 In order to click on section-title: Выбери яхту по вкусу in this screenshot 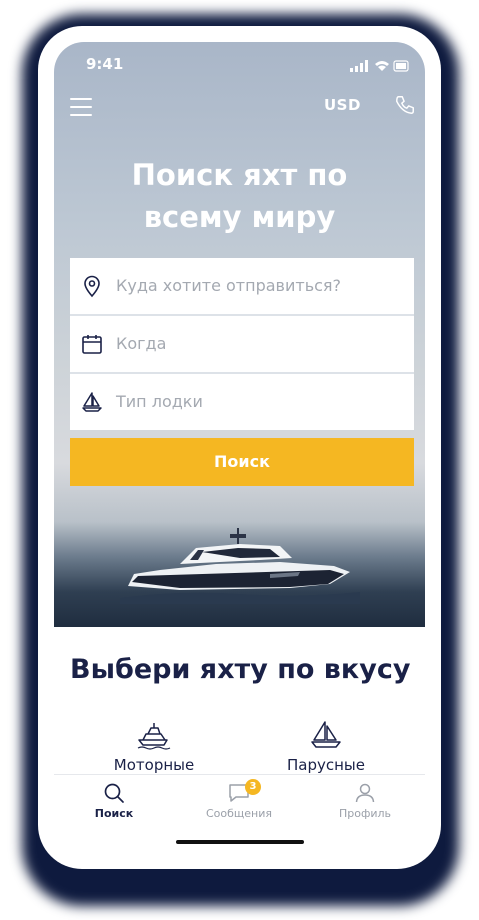, I will do `click(240, 669)`.